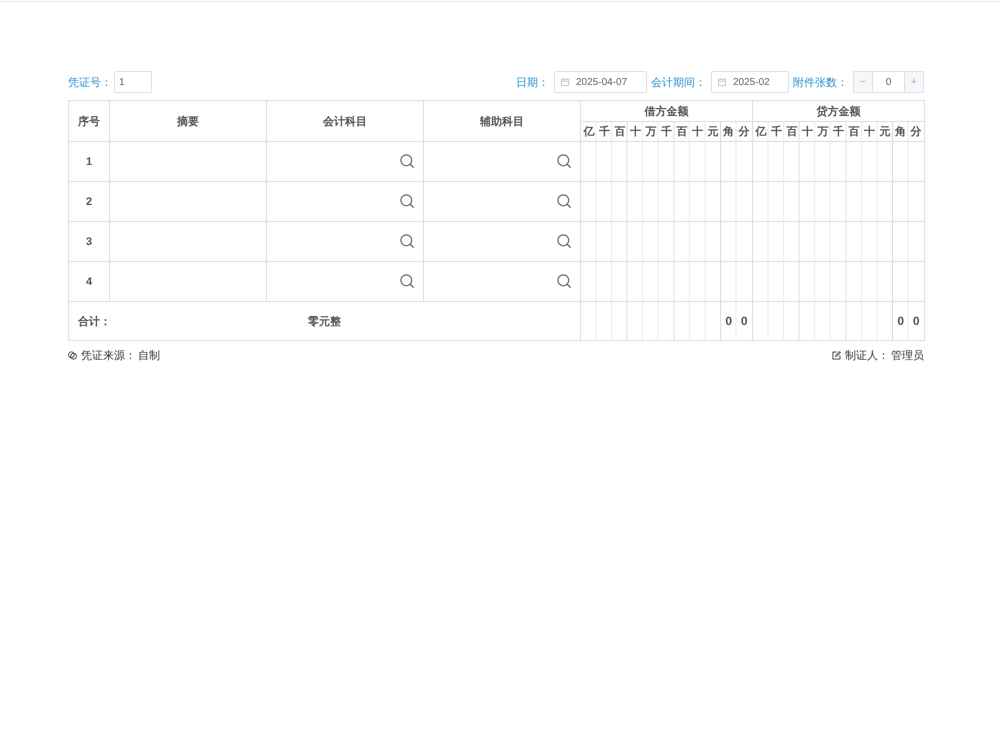 The height and width of the screenshot is (750, 1000). I want to click on date-field: 2025-04-07, so click(600, 82).